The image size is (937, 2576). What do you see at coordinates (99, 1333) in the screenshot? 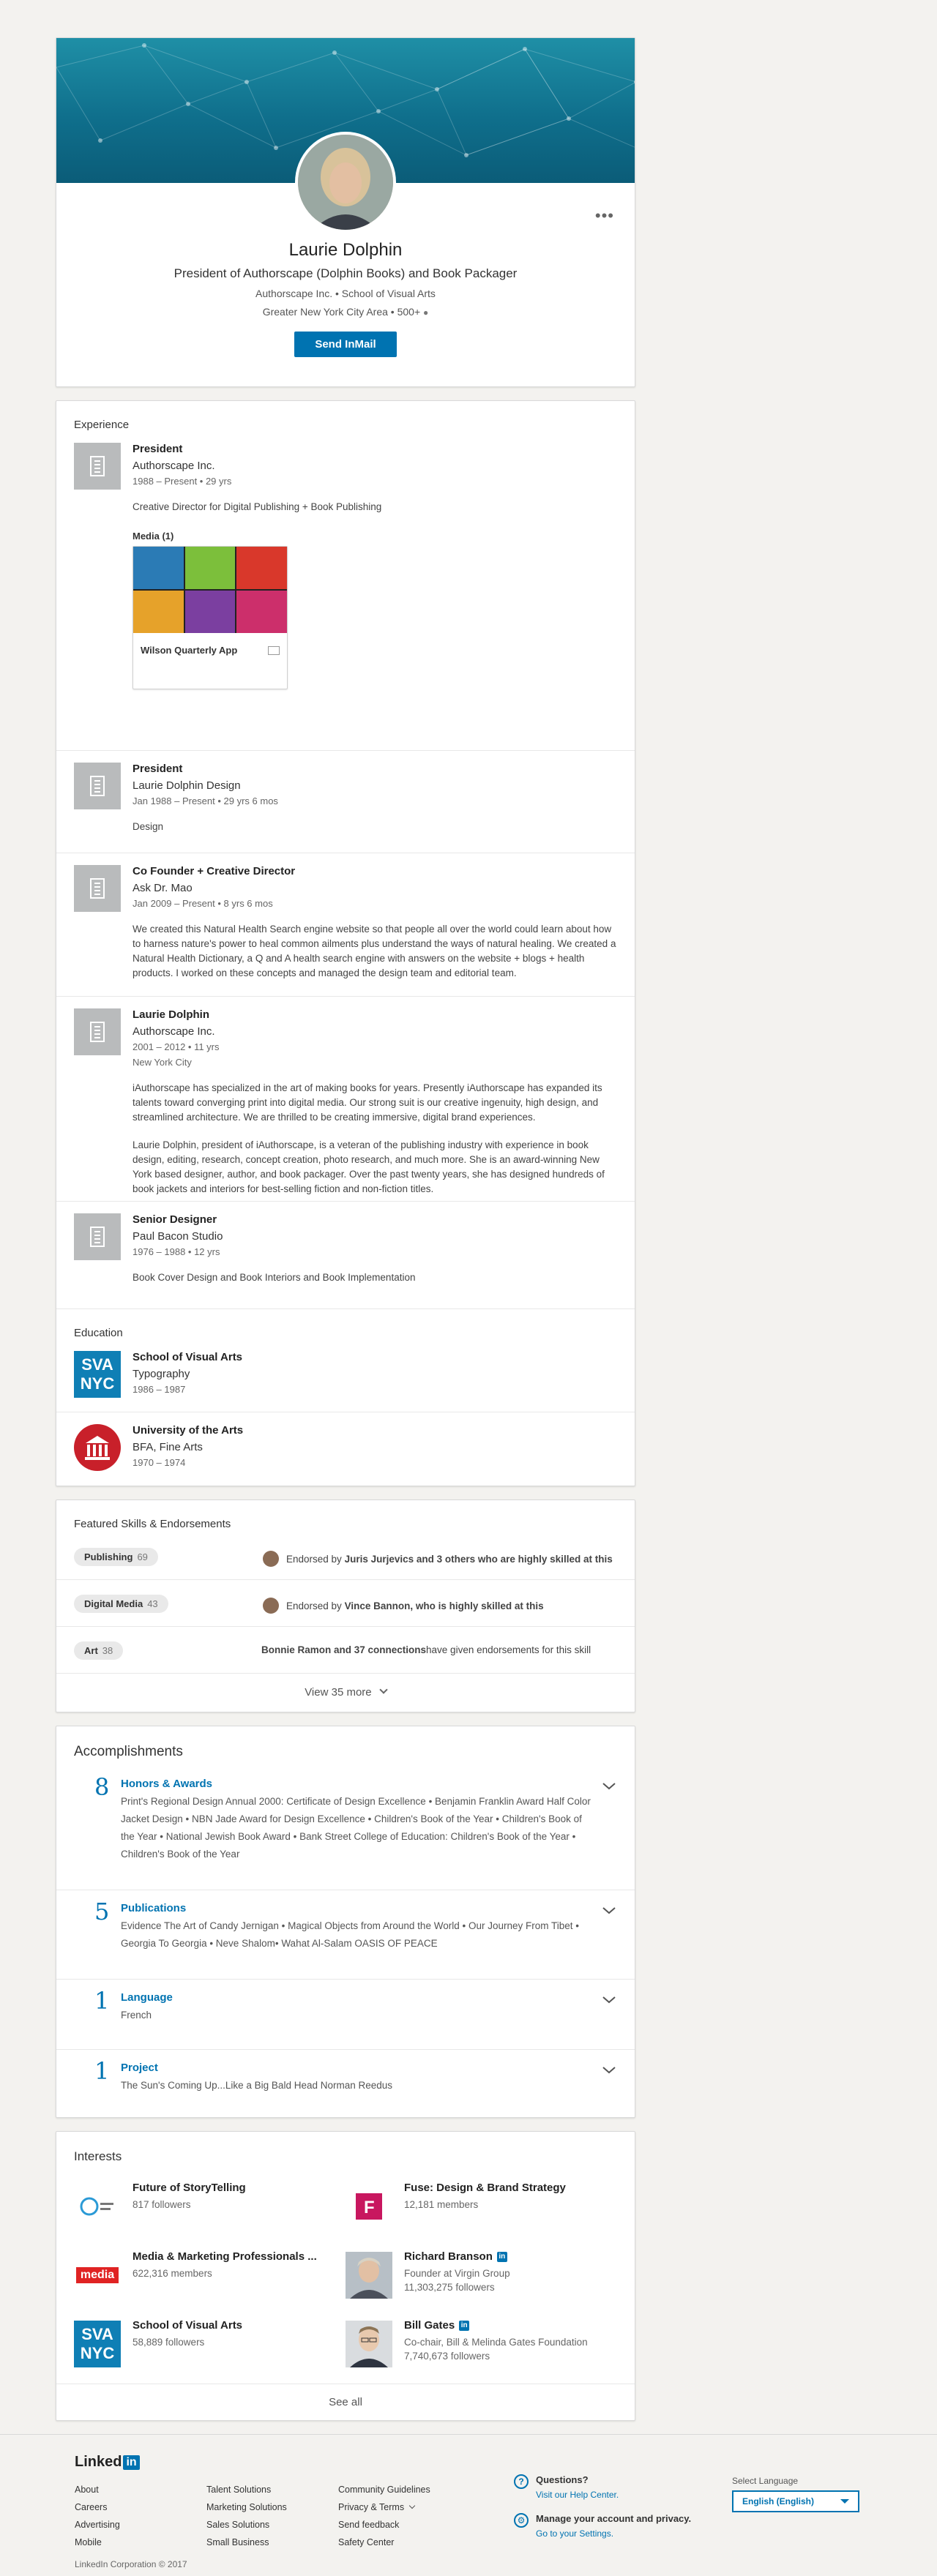
I see `education-heading: Education` at bounding box center [99, 1333].